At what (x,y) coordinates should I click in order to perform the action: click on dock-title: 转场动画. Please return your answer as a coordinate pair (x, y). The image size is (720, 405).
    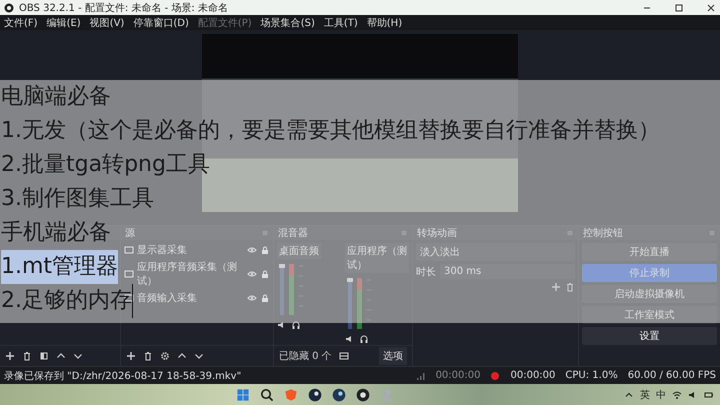
    Looking at the image, I should click on (437, 233).